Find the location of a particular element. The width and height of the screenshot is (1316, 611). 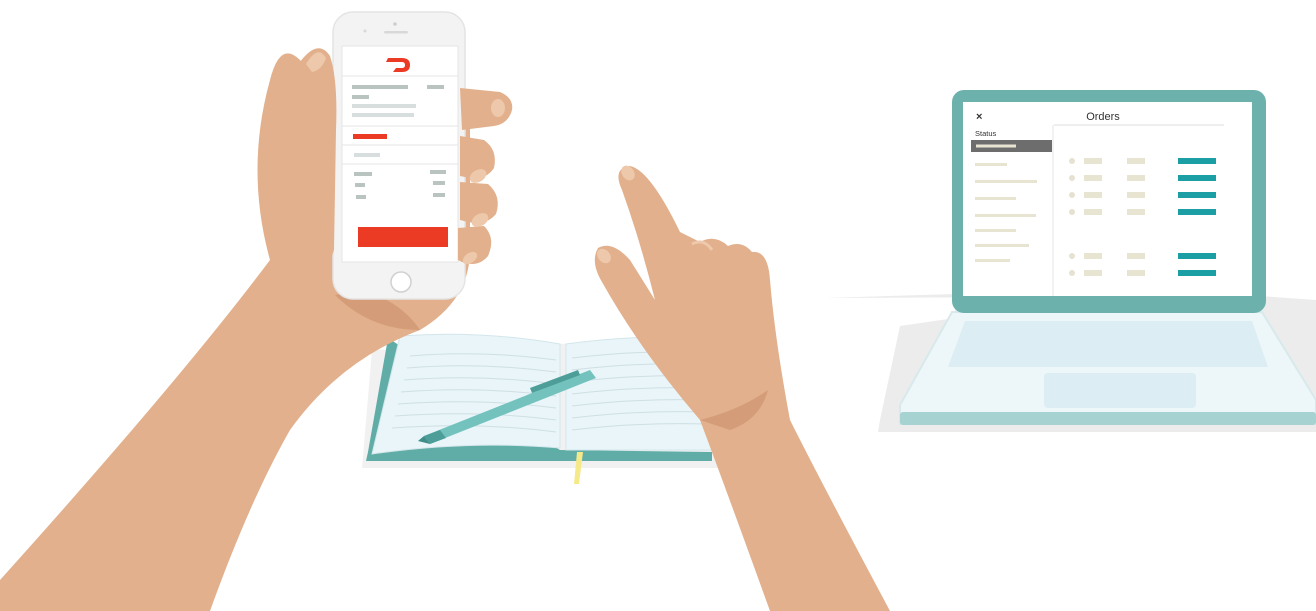

sidebar-heading: Status is located at coordinates (986, 133).